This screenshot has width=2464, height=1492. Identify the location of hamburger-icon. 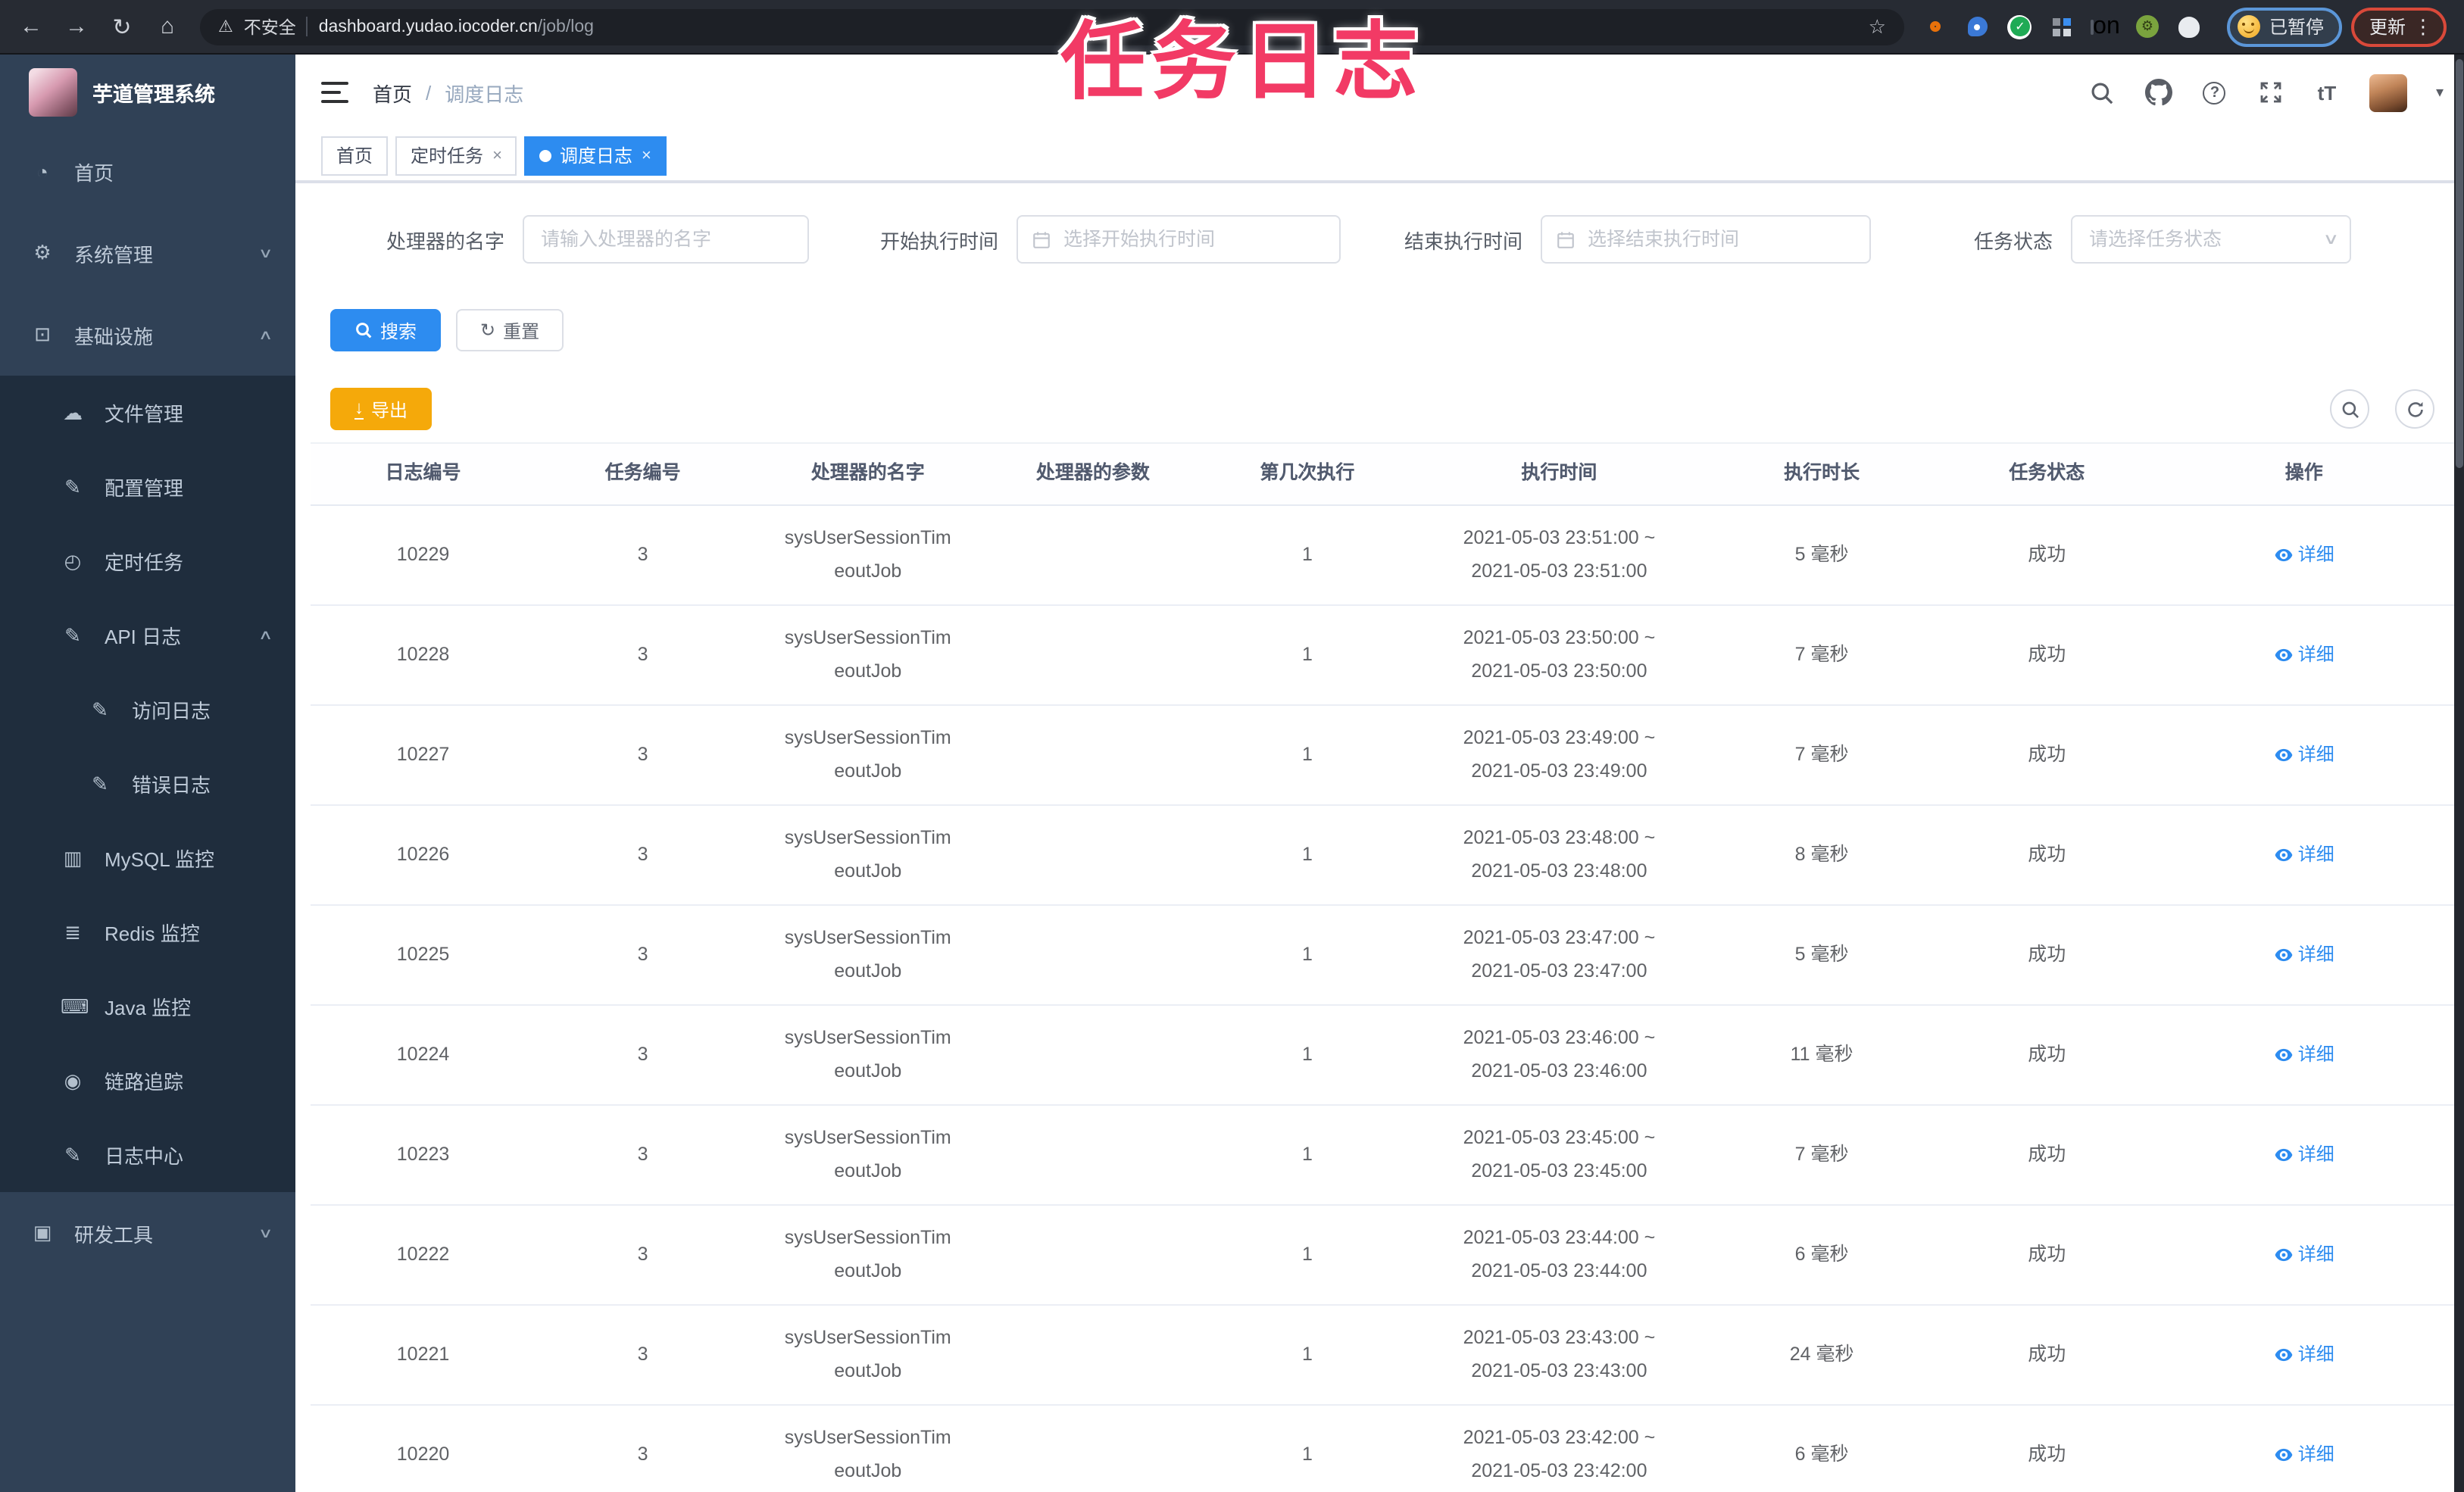
(334, 92).